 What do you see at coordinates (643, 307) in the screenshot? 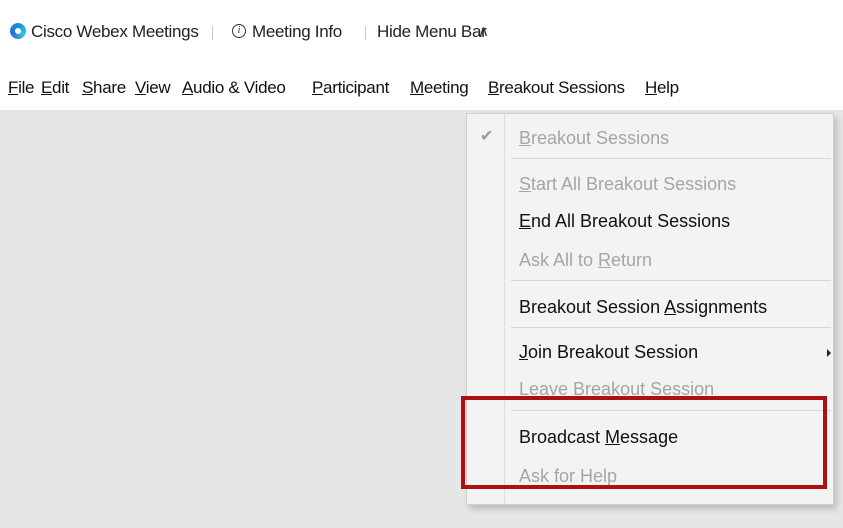
I see `menu-item-breakout-session-assignments: Breakout Session Assignments` at bounding box center [643, 307].